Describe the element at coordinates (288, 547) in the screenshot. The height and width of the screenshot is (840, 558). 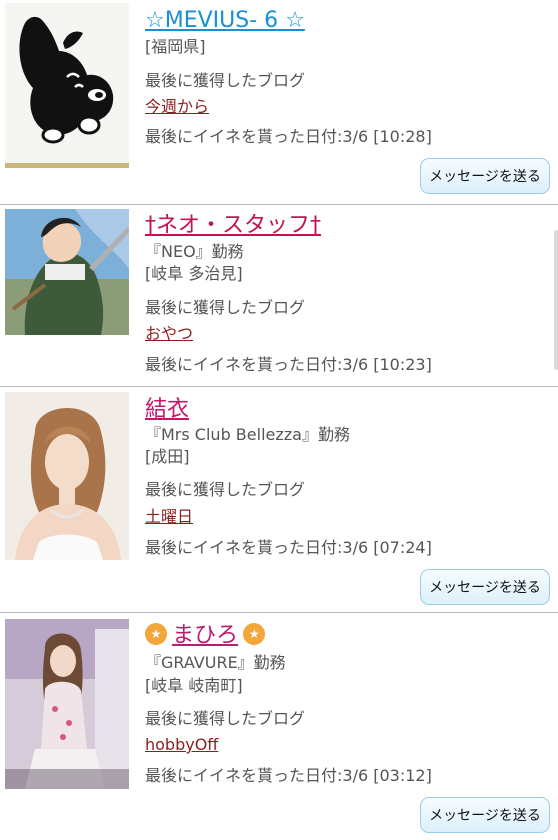
I see `last-like-date: 最後にイイネを貰った日付:3/6 [07:24]` at that location.